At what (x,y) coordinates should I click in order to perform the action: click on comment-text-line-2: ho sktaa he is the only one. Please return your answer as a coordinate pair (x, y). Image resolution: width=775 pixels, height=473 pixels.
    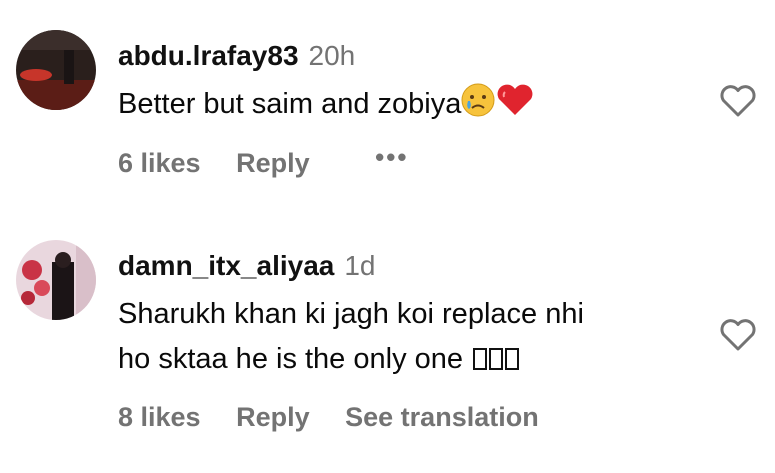
    Looking at the image, I should click on (351, 359).